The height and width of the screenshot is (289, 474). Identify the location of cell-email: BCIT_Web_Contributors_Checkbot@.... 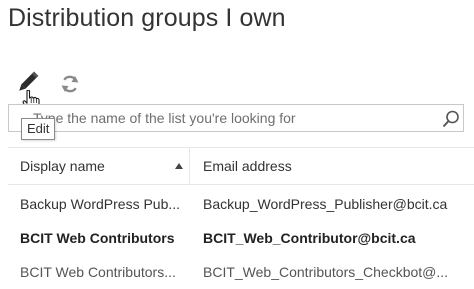
(326, 272).